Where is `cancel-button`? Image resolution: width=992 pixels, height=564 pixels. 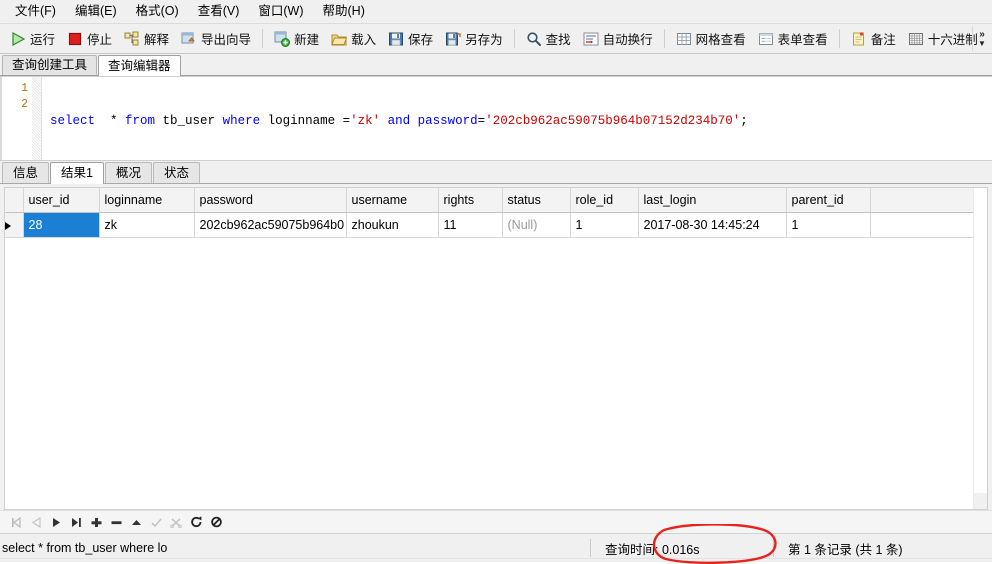 cancel-button is located at coordinates (176, 522).